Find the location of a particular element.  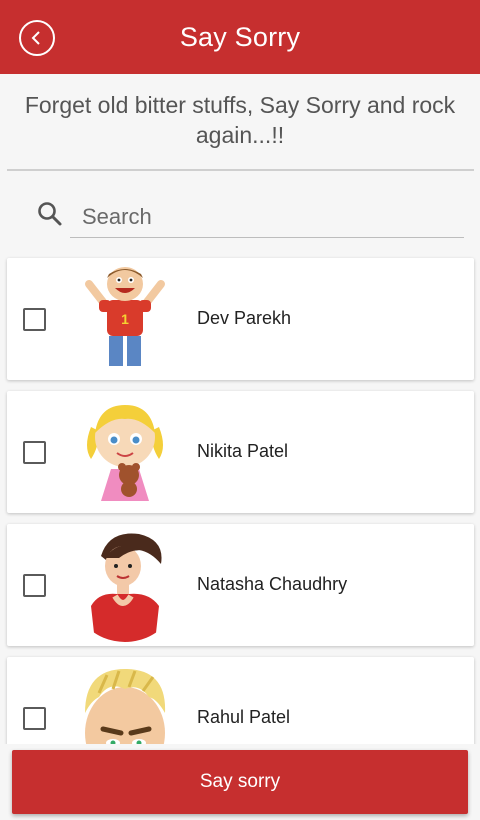

back-button is located at coordinates (37, 38).